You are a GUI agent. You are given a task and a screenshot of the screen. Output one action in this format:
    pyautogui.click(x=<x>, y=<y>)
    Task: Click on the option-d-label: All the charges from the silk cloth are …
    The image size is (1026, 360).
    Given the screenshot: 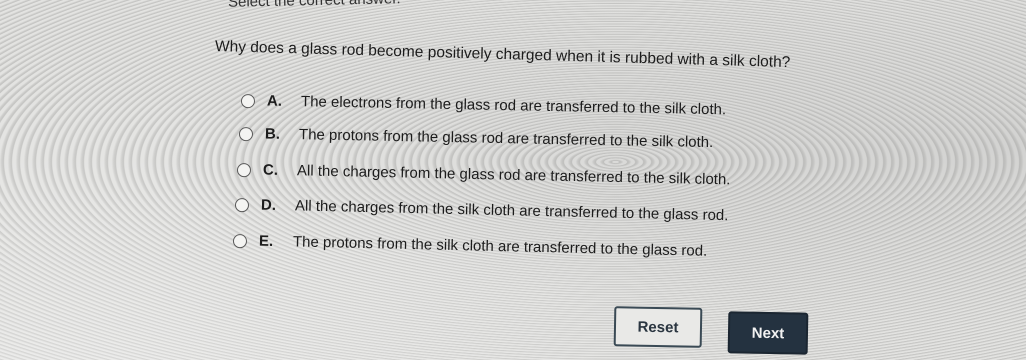 What is the action you would take?
    pyautogui.click(x=511, y=211)
    